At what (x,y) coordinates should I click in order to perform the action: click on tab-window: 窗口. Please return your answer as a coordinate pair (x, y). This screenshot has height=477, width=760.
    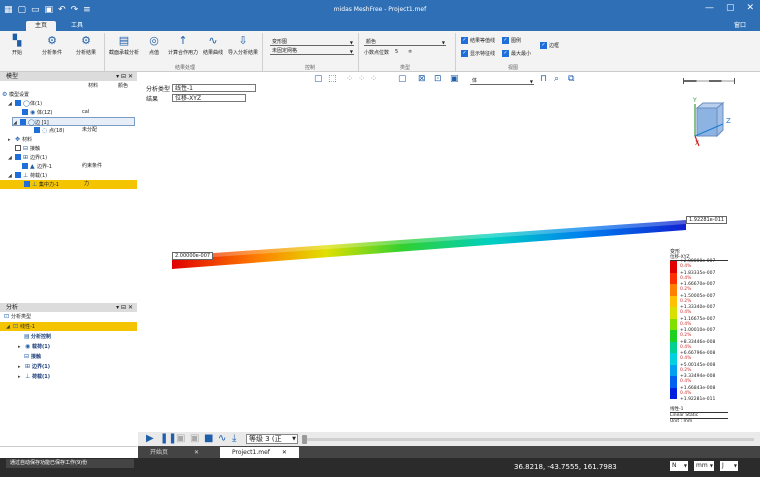
    Looking at the image, I should click on (740, 26).